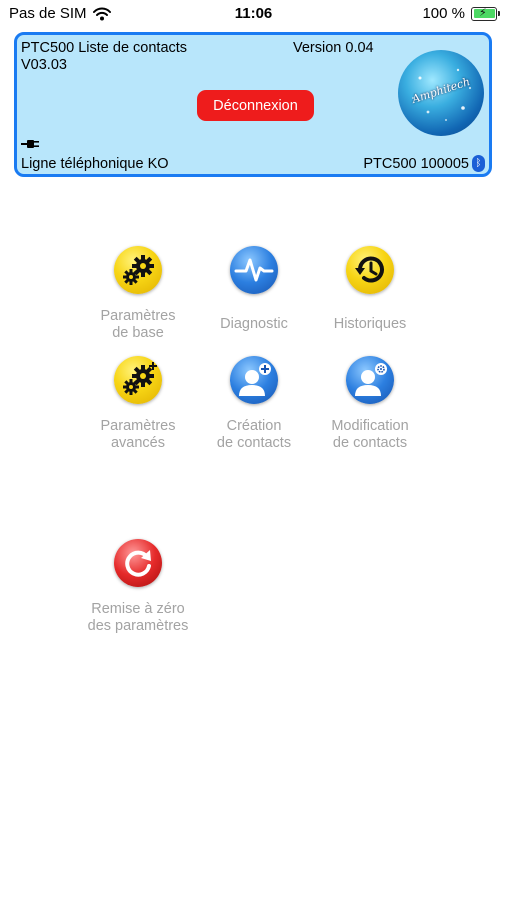  Describe the element at coordinates (138, 324) in the screenshot. I see `menu-label: Paramètres de base` at that location.